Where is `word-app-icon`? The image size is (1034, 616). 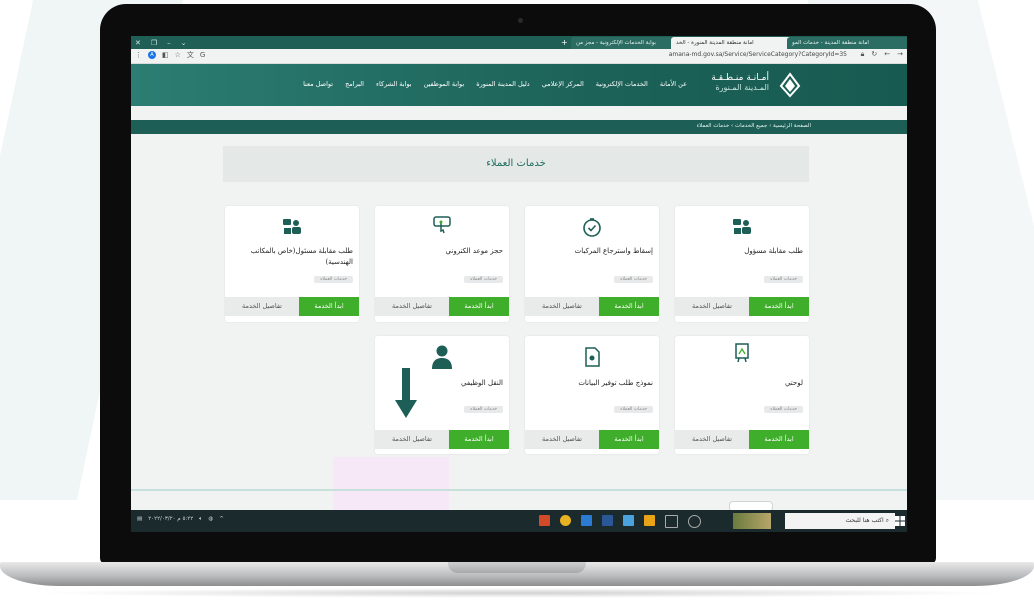
word-app-icon is located at coordinates (607, 520).